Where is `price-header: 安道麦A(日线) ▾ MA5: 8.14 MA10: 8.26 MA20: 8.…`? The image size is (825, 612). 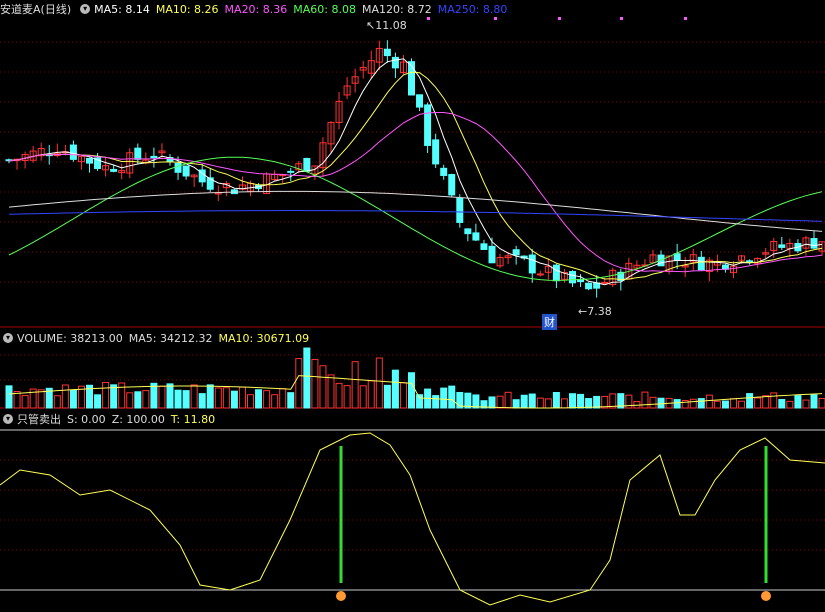 price-header: 安道麦A(日线) ▾ MA5: 8.14 MA10: 8.26 MA20: 8.… is located at coordinates (256, 9).